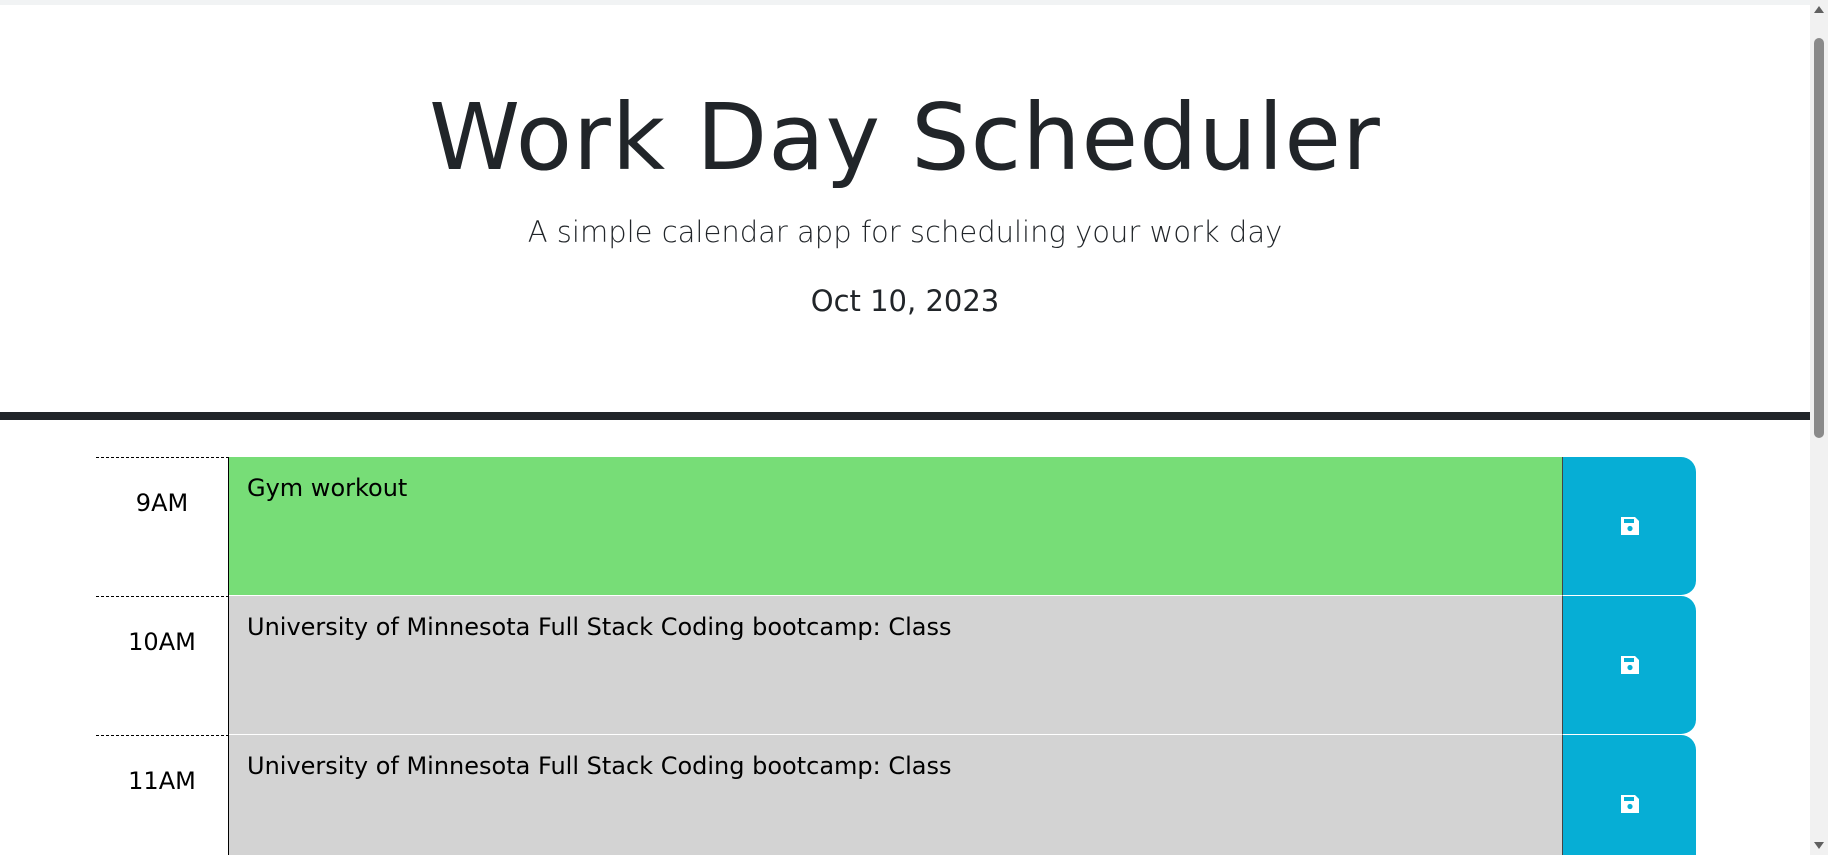 This screenshot has height=855, width=1828. I want to click on hour-label: 11AM, so click(162, 795).